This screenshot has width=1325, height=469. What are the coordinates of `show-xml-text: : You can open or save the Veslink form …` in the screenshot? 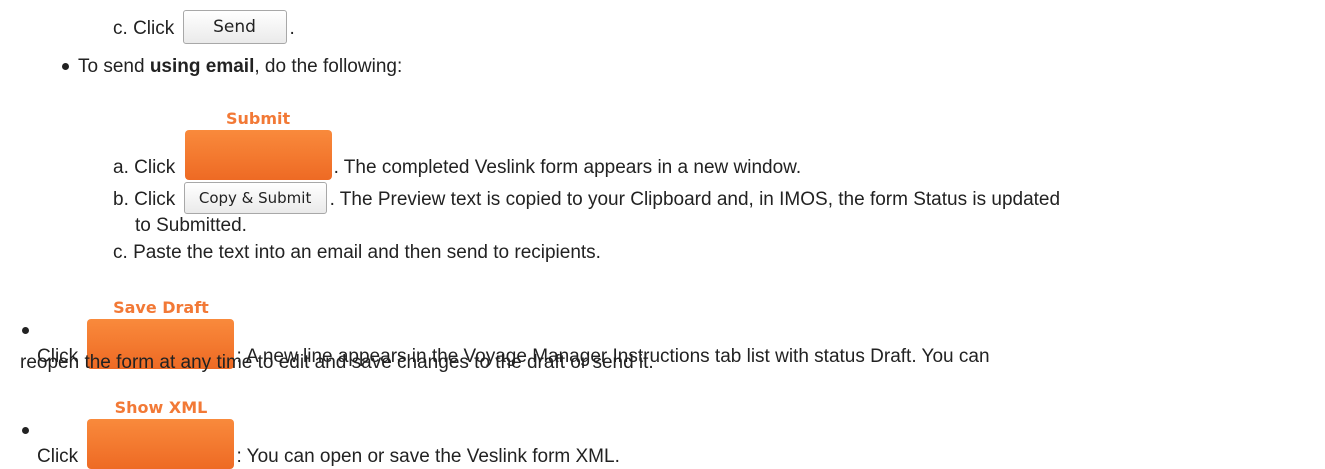 It's located at (428, 456).